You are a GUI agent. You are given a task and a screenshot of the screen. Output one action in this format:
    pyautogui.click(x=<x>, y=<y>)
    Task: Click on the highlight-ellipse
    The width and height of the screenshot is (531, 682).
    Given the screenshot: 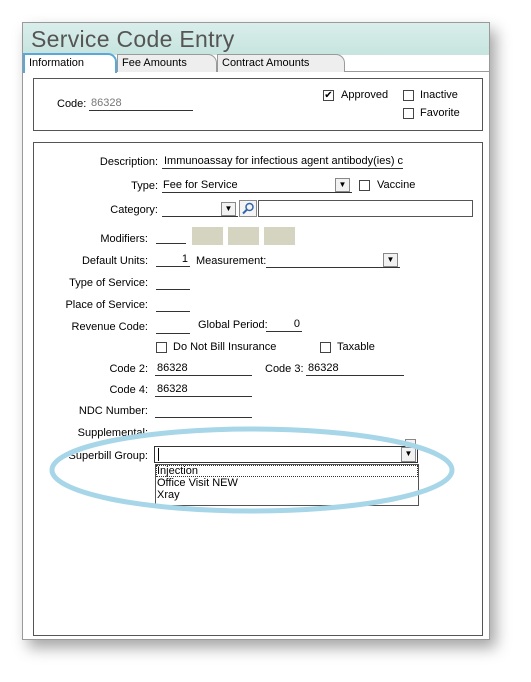 What is the action you would take?
    pyautogui.click(x=252, y=470)
    